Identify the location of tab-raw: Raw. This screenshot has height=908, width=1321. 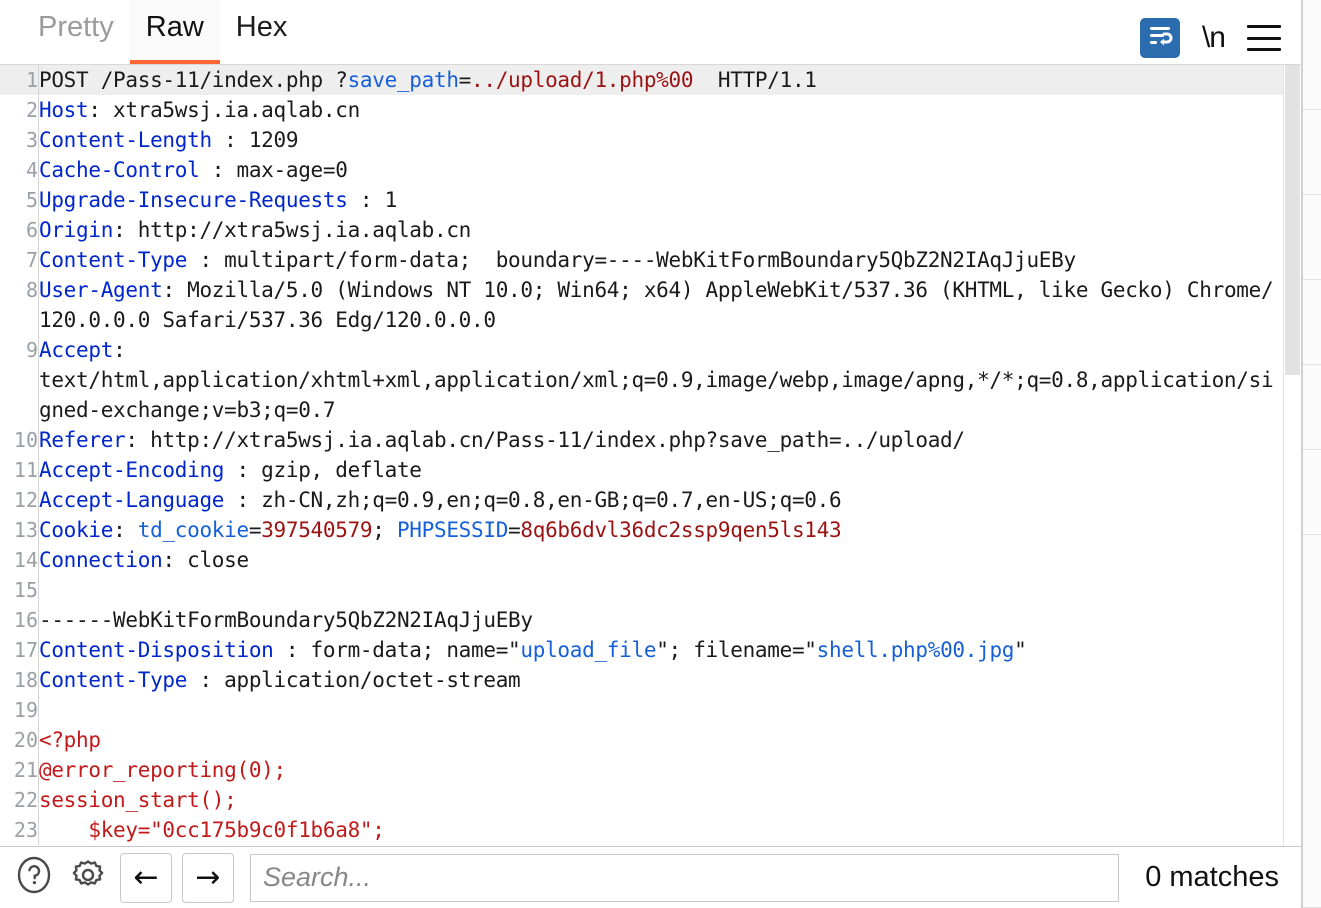
(174, 32).